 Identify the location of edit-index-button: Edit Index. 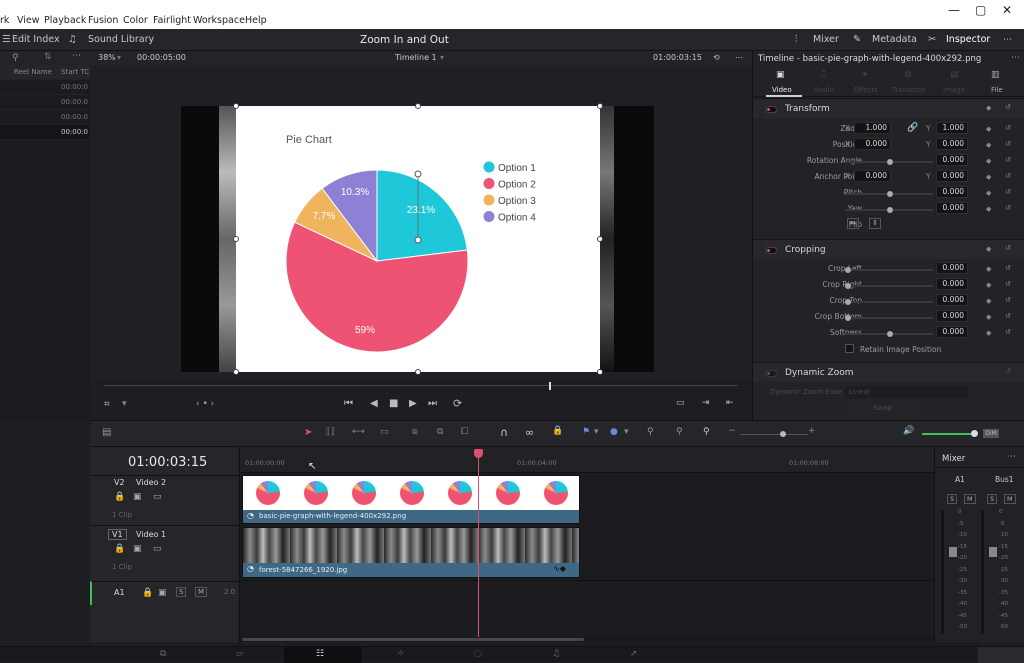
(36, 39).